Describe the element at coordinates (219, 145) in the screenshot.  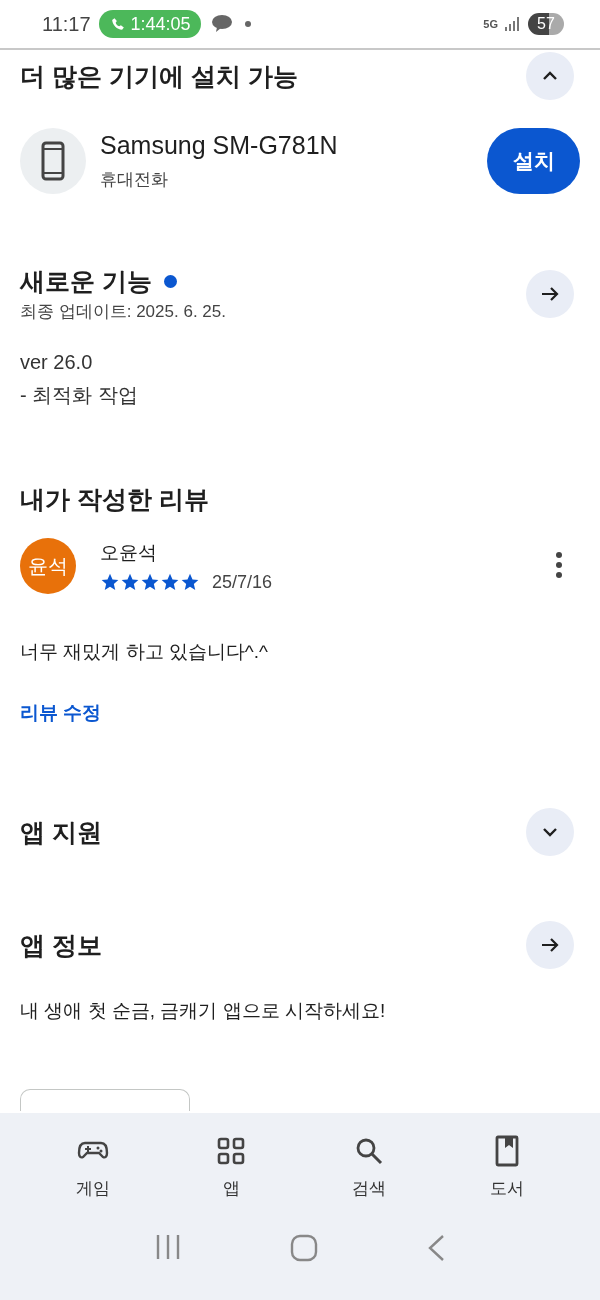
I see `device-name: Samsung SM-G781N` at that location.